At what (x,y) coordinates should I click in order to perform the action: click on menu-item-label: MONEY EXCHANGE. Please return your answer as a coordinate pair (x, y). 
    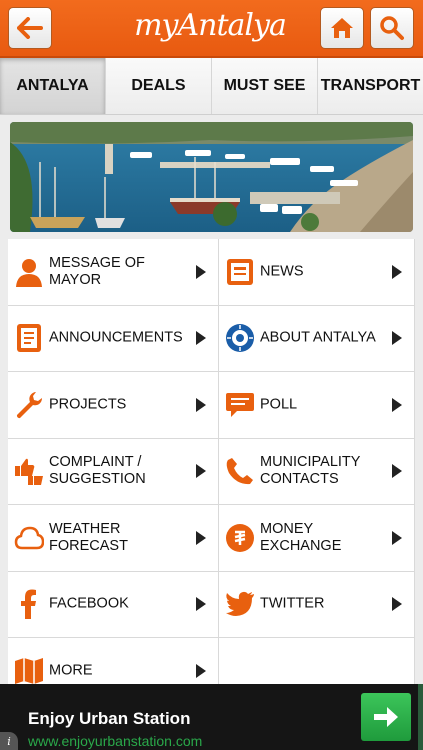
    Looking at the image, I should click on (301, 537).